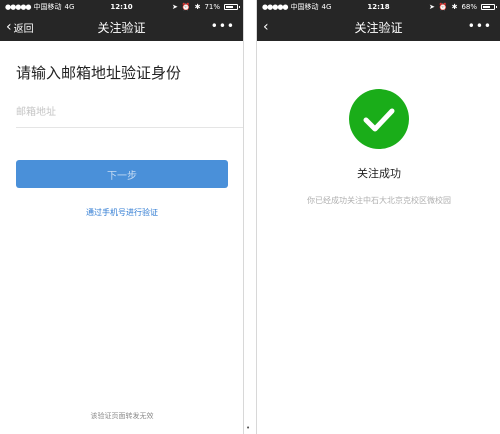 The height and width of the screenshot is (434, 500). I want to click on checkmark-icon, so click(379, 120).